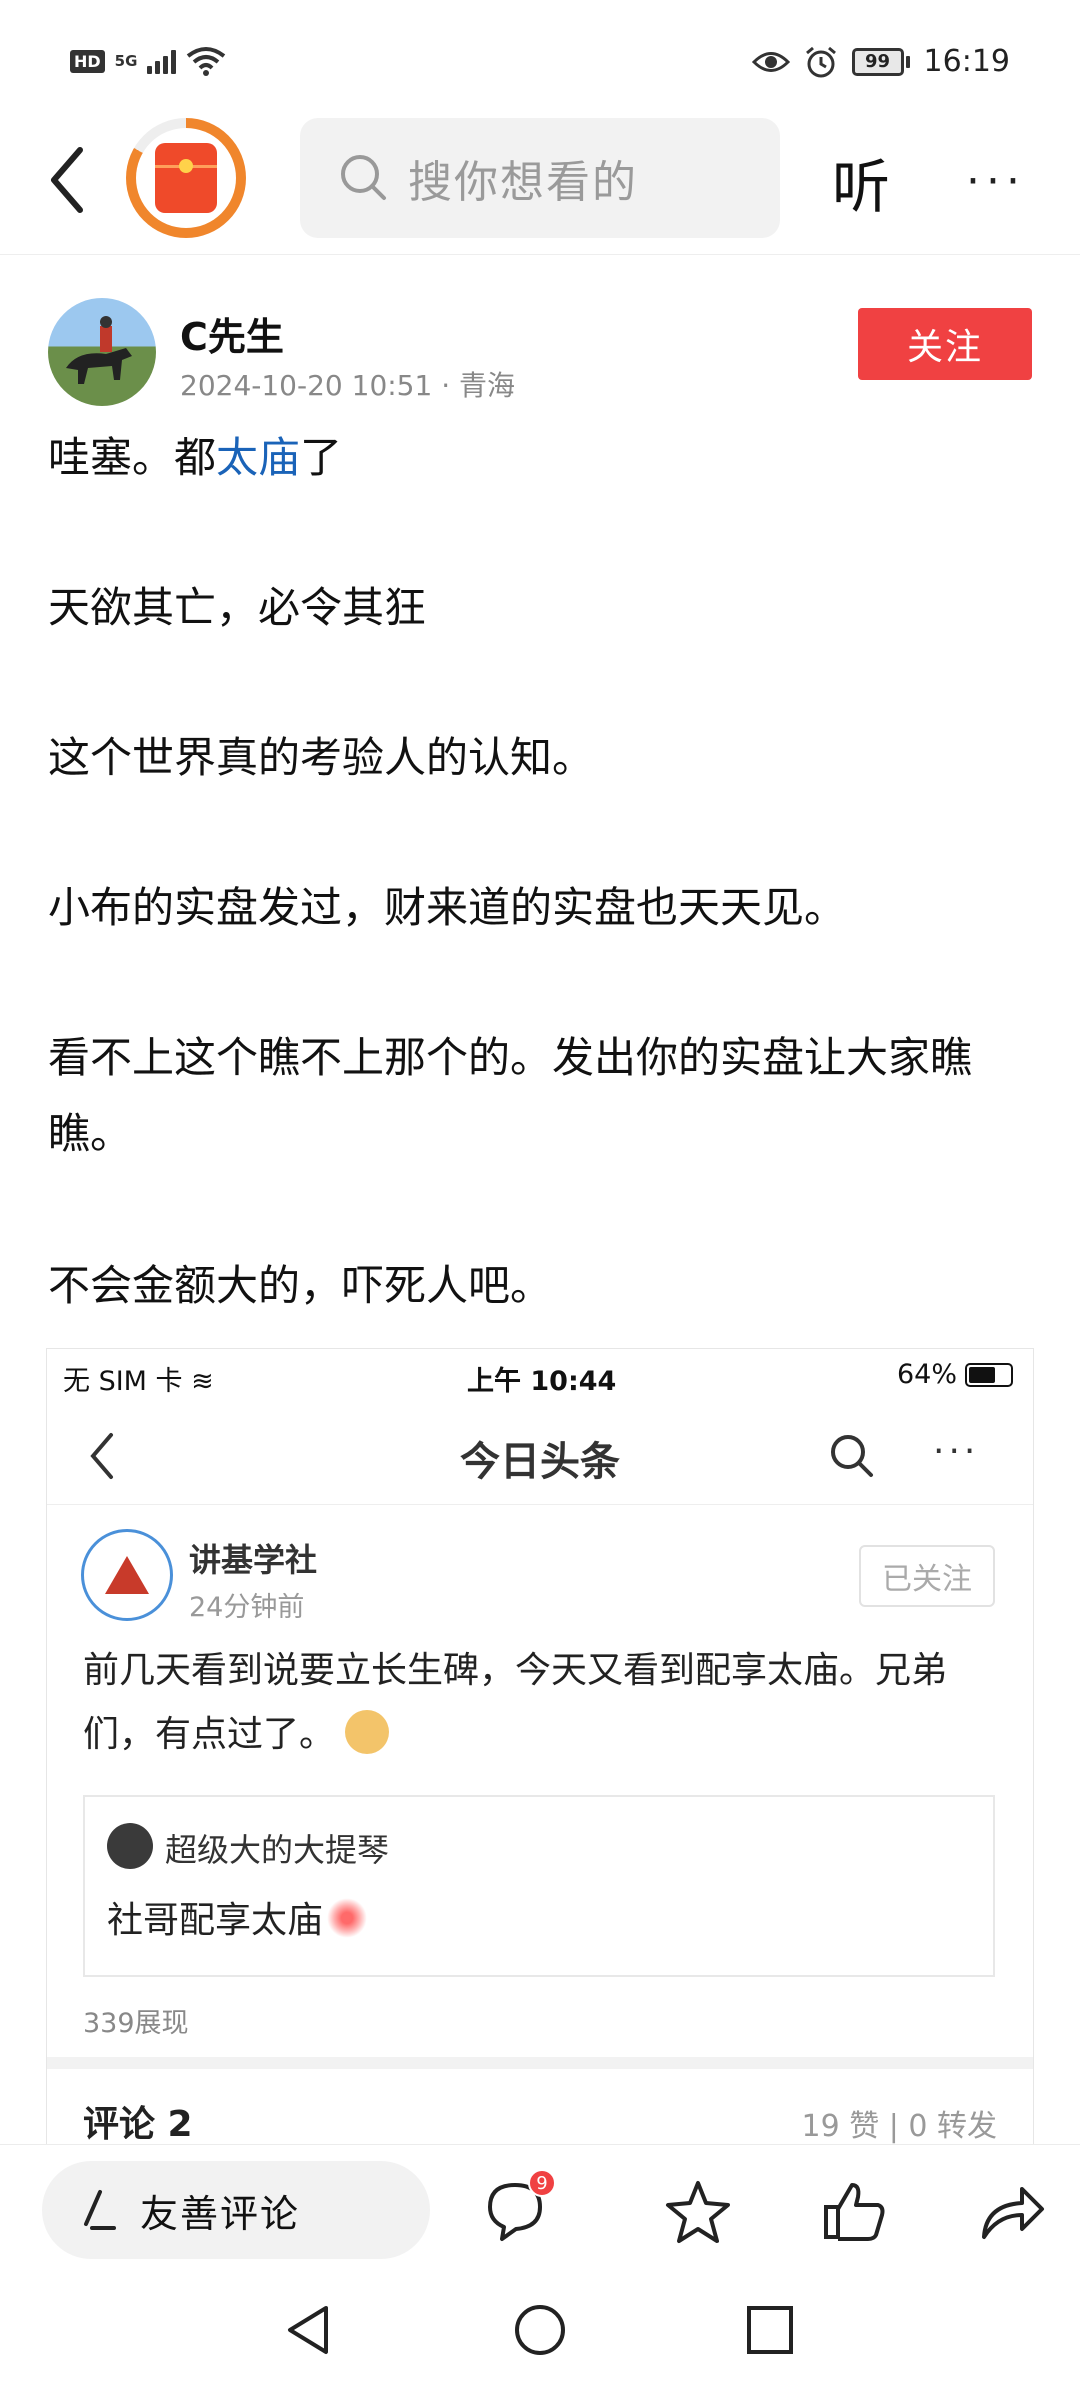 The width and height of the screenshot is (1080, 2388). Describe the element at coordinates (258, 457) in the screenshot. I see `topic-link: 太庙` at that location.